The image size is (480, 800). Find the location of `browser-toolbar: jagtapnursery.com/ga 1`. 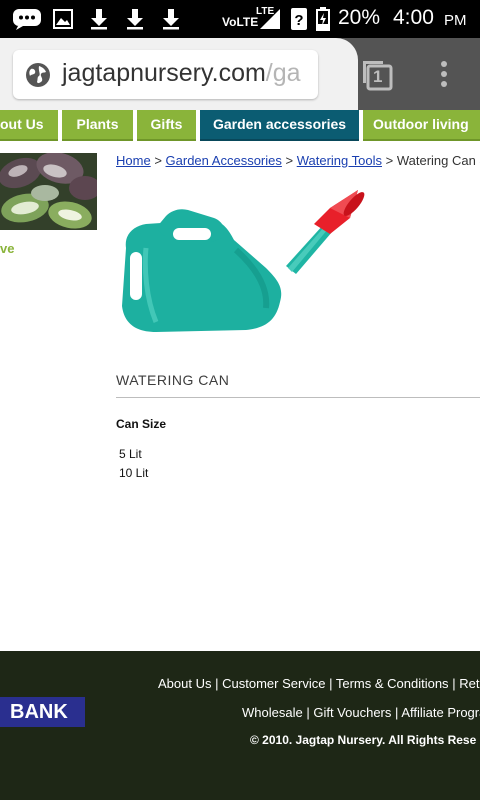

browser-toolbar: jagtapnursery.com/ga 1 is located at coordinates (240, 74).